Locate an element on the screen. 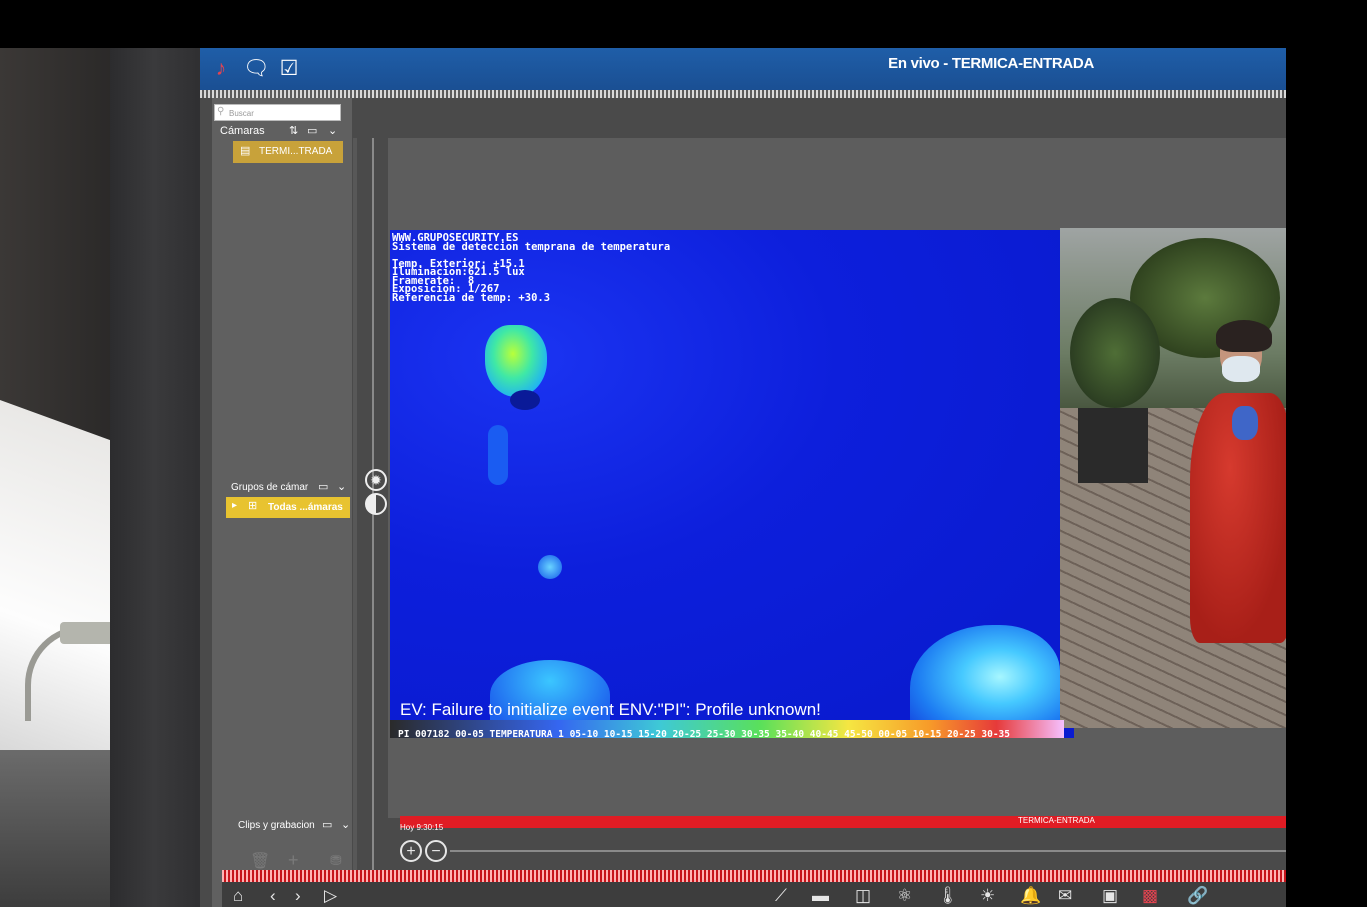 This screenshot has width=1367, height=907. camera-snapshot-icon: ▣ is located at coordinates (1110, 896).